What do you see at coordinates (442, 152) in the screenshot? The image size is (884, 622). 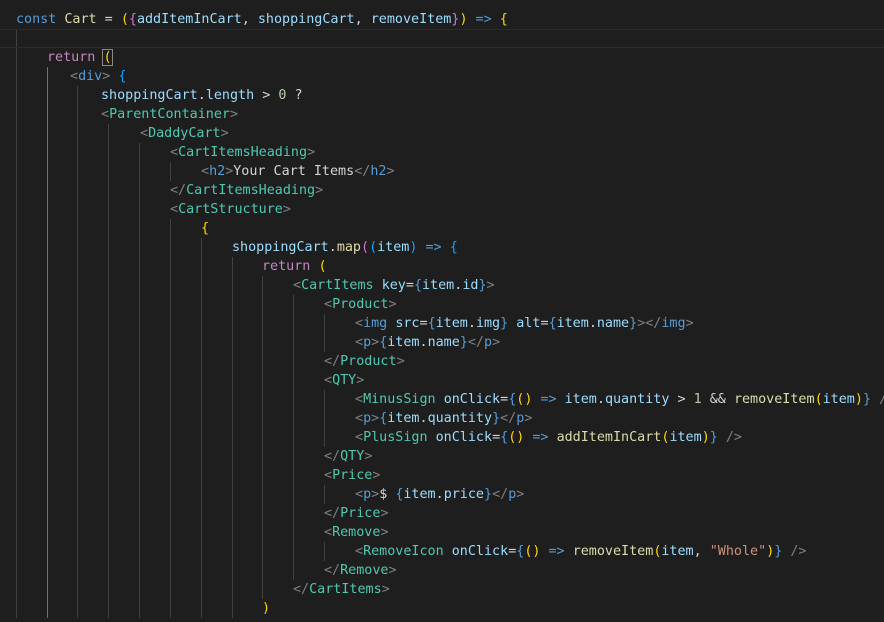 I see `code-line: <CartItemsHeading>` at bounding box center [442, 152].